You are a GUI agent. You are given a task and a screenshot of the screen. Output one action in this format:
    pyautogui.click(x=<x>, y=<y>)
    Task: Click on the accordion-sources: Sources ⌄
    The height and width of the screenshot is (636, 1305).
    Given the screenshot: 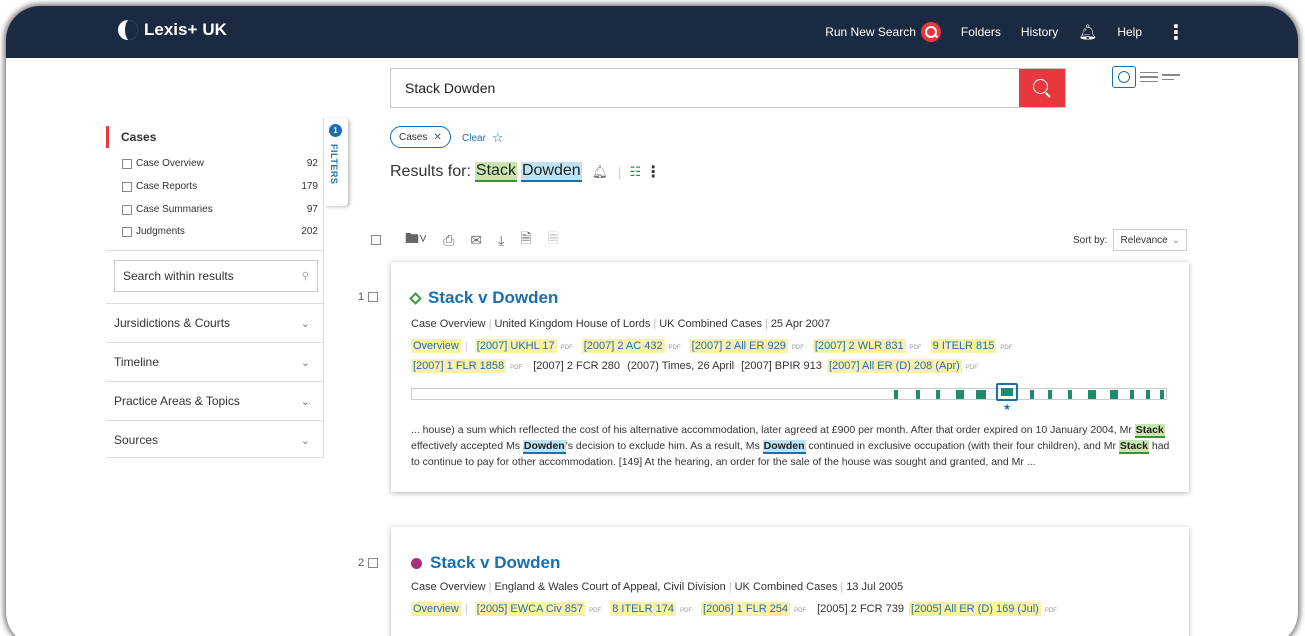 What is the action you would take?
    pyautogui.click(x=215, y=439)
    